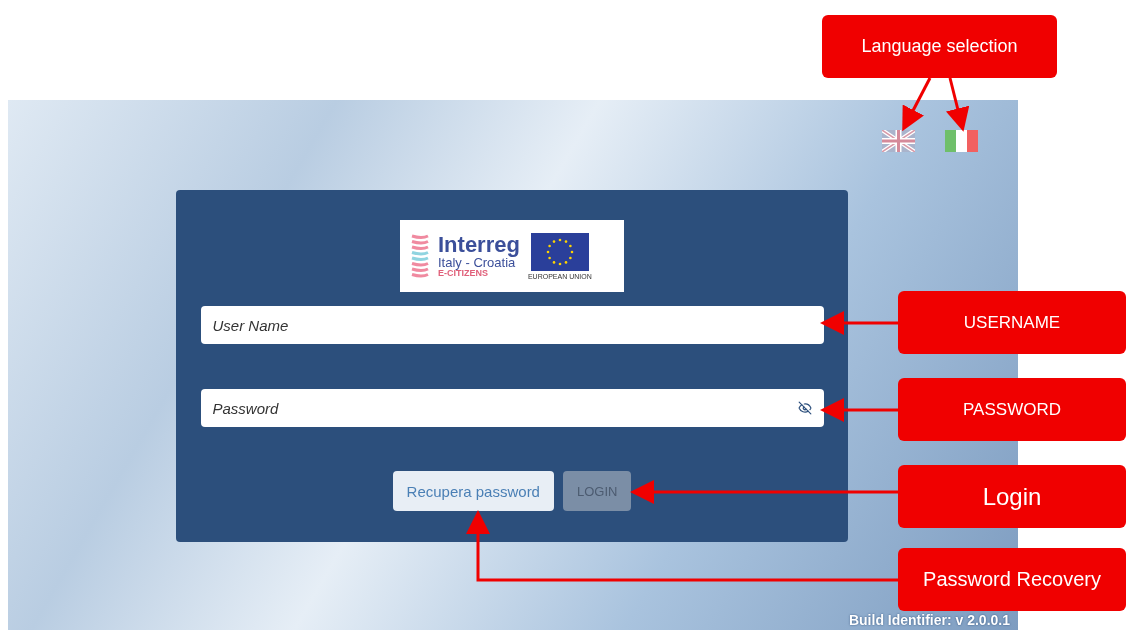  I want to click on callout-arrow, so click(936, 104).